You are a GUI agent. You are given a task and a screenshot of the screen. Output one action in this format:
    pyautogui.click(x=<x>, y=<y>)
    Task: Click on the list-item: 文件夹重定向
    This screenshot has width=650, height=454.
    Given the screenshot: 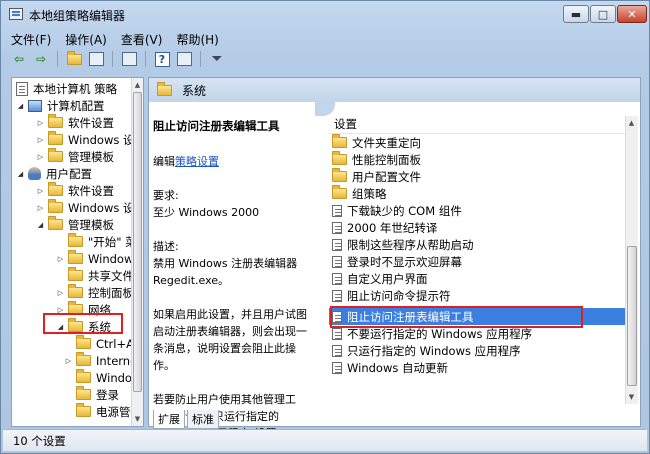 What is the action you would take?
    pyautogui.click(x=477, y=142)
    